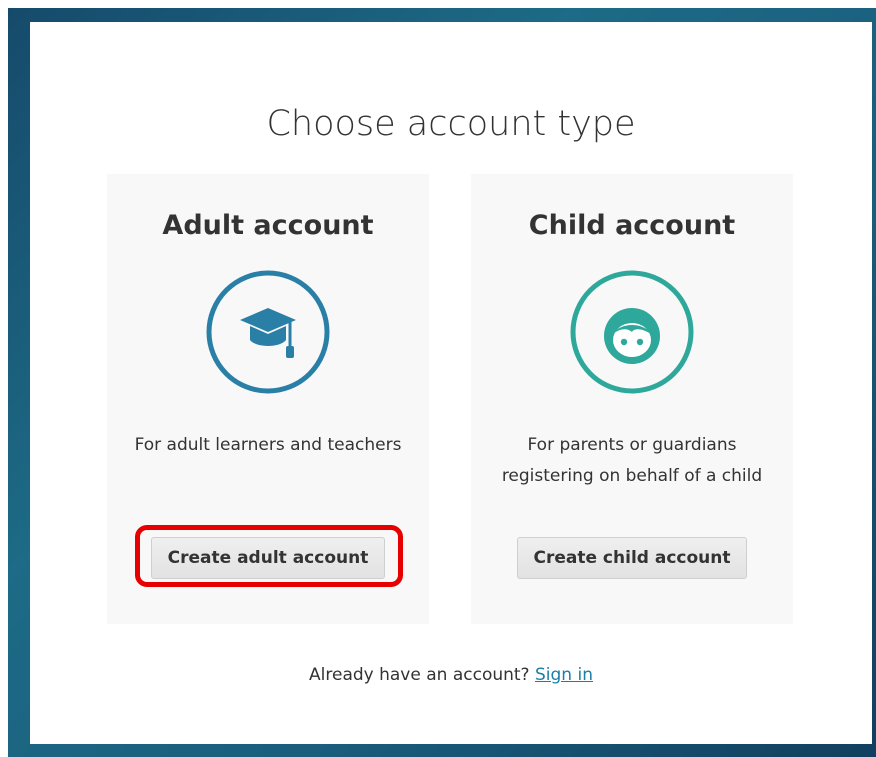  I want to click on signin-prompt-text: Already have an account?, so click(419, 675).